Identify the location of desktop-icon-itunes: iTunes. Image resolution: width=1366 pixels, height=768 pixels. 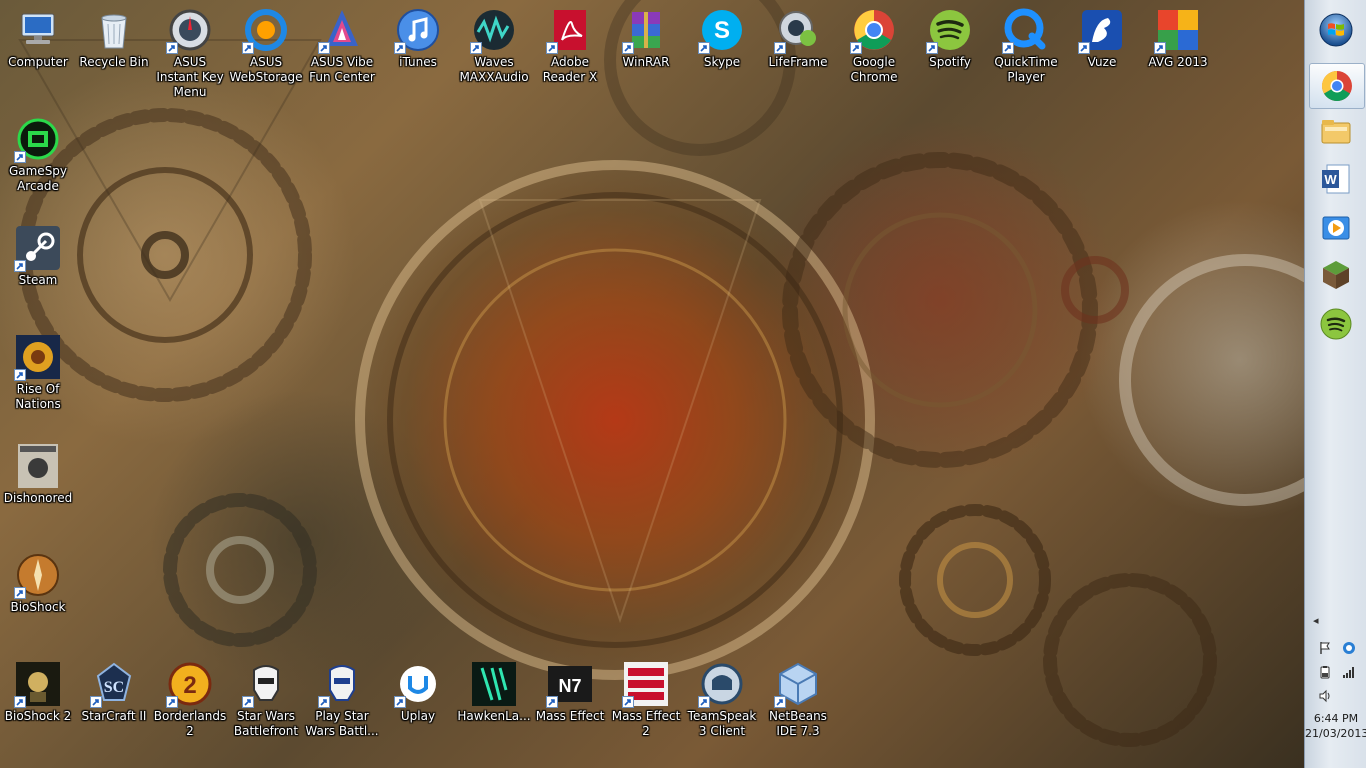
(418, 38).